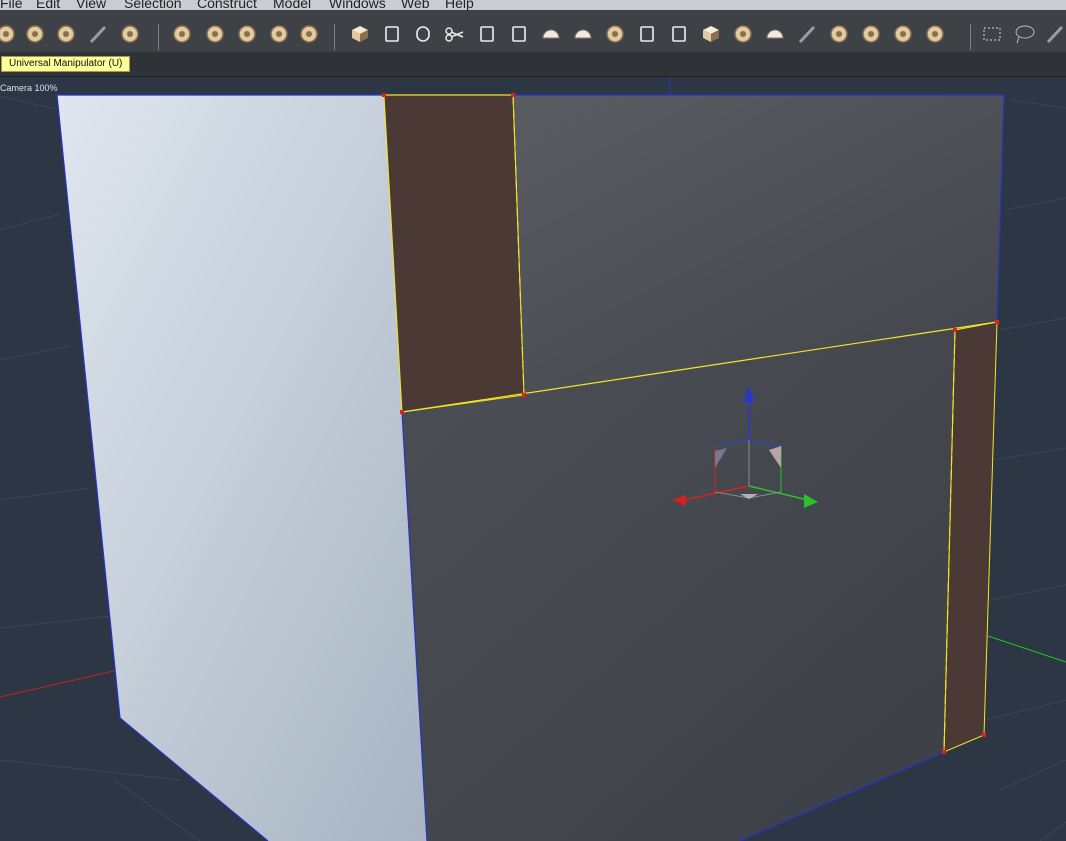 The height and width of the screenshot is (841, 1066). I want to click on bag-icon, so click(743, 34).